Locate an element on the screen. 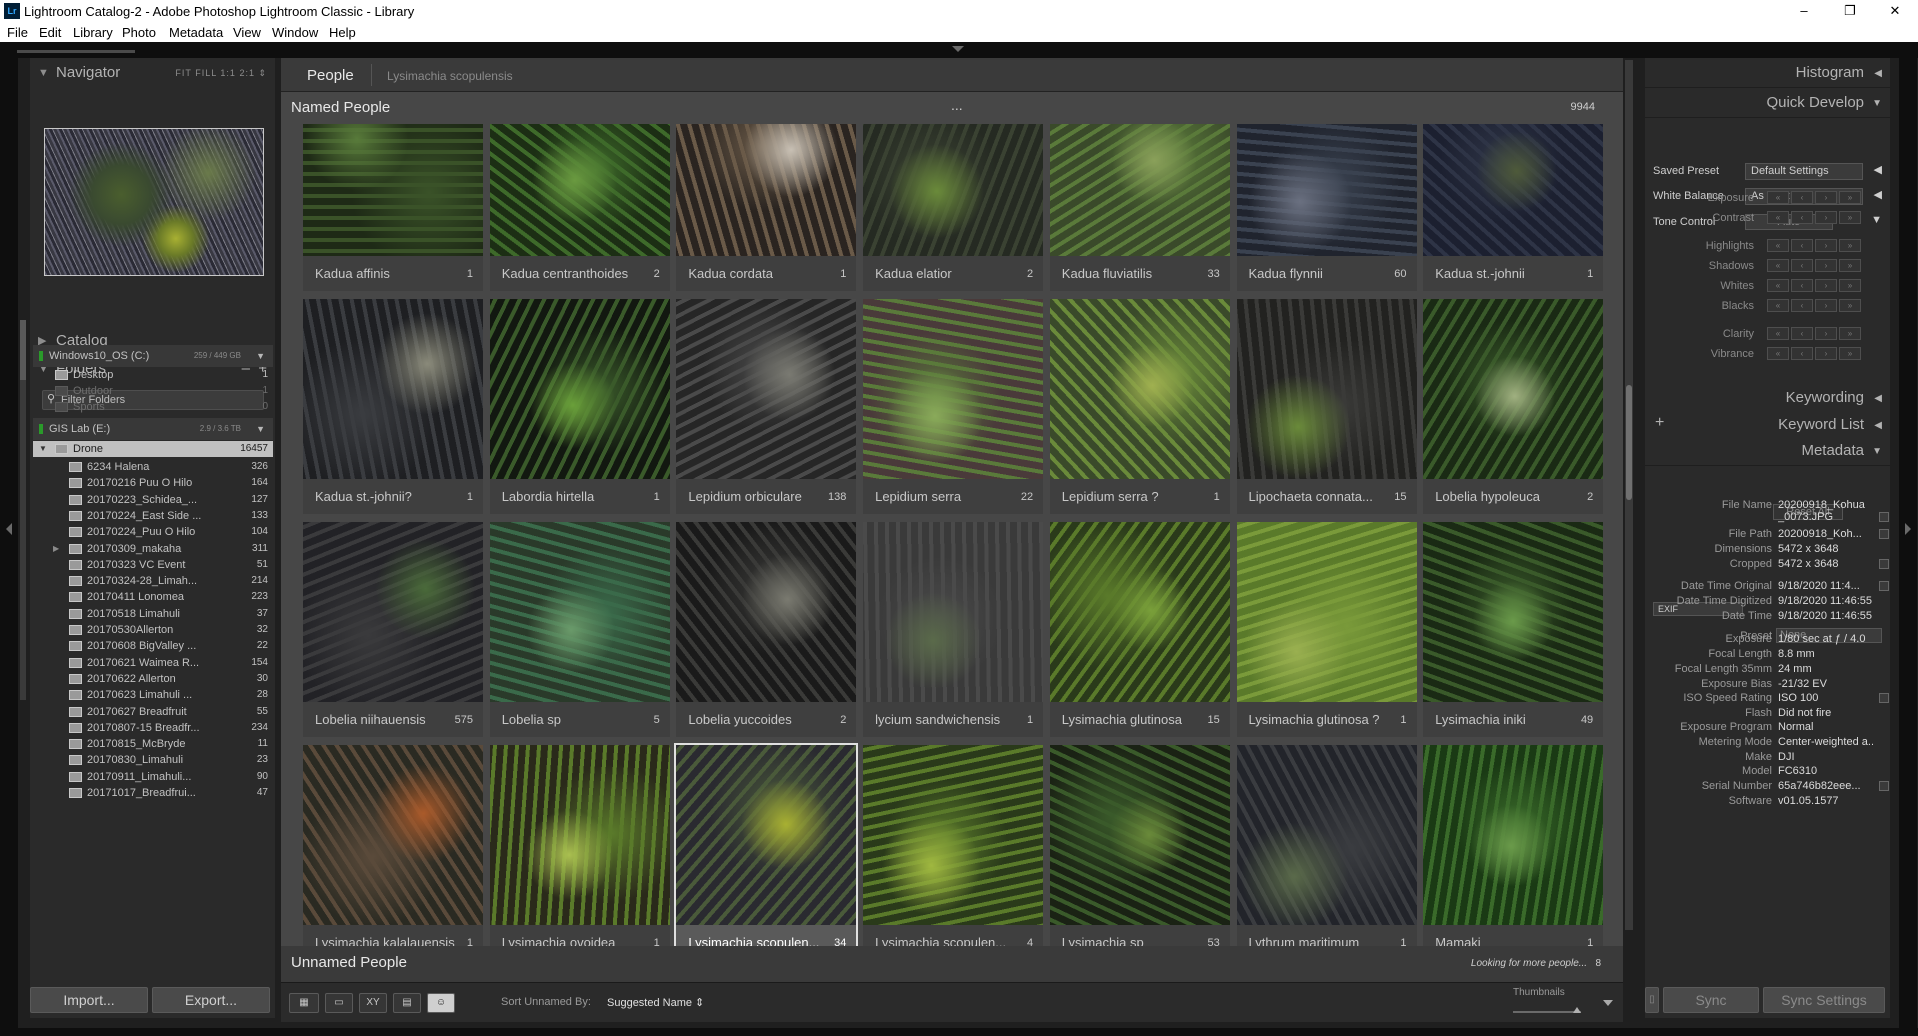 The height and width of the screenshot is (1036, 1918). person-name: lycium sandwichensis is located at coordinates (945, 719).